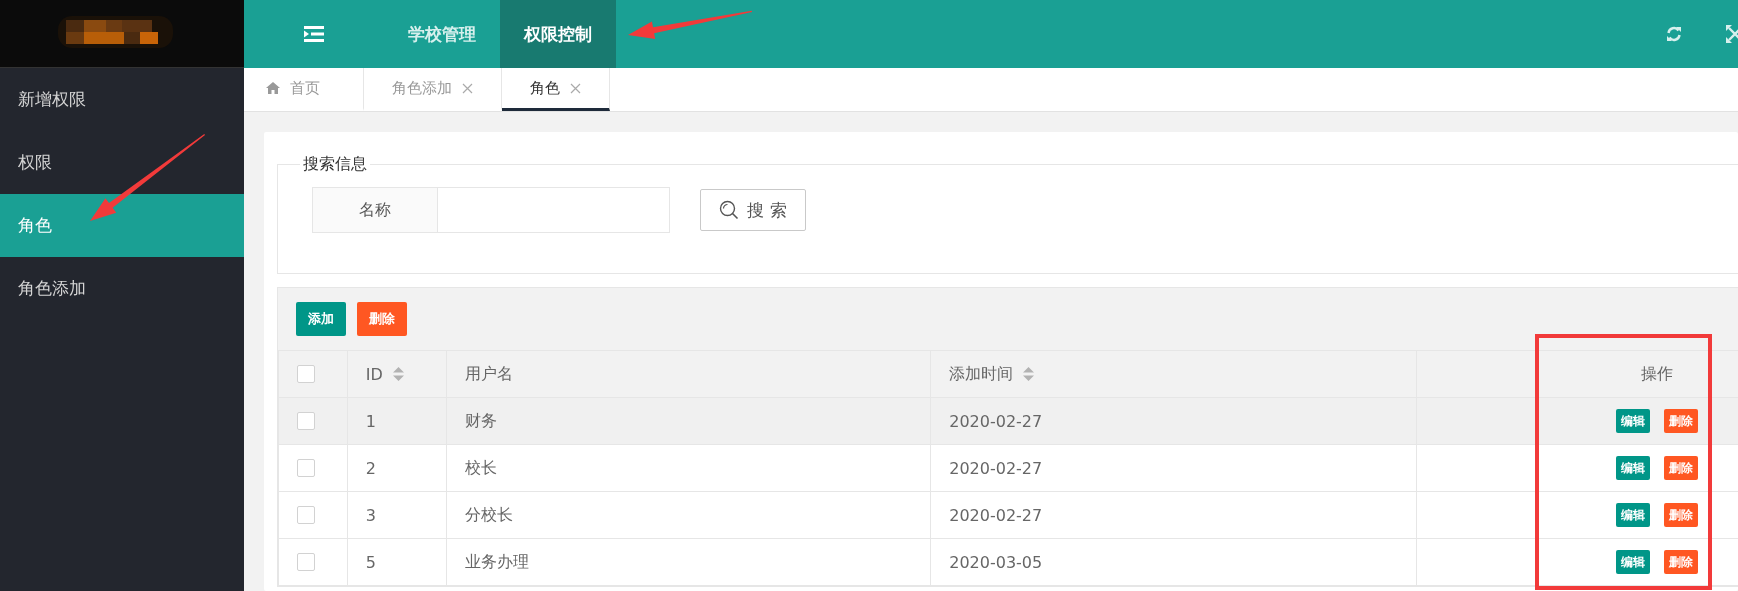  I want to click on table-cell: 分校长, so click(688, 515).